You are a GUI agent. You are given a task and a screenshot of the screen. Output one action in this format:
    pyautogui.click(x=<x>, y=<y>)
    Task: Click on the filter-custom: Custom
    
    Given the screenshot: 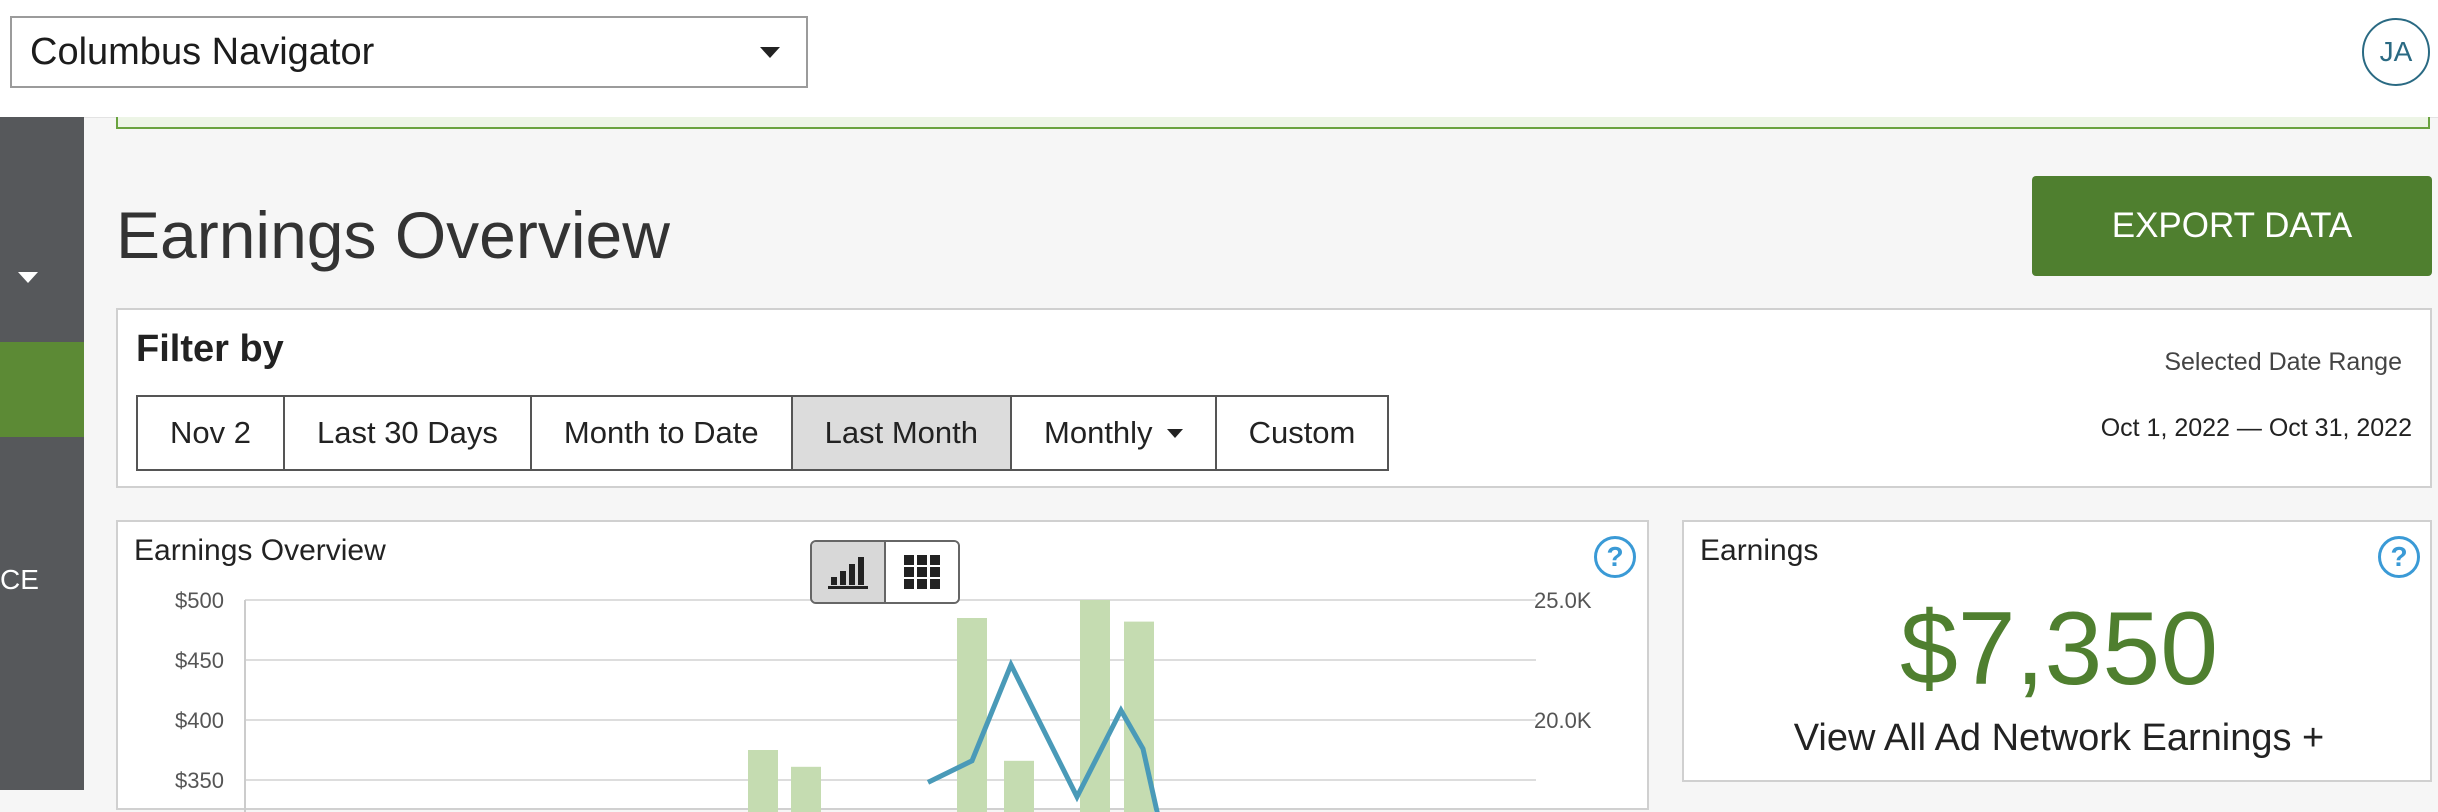 What is the action you would take?
    pyautogui.click(x=1302, y=433)
    